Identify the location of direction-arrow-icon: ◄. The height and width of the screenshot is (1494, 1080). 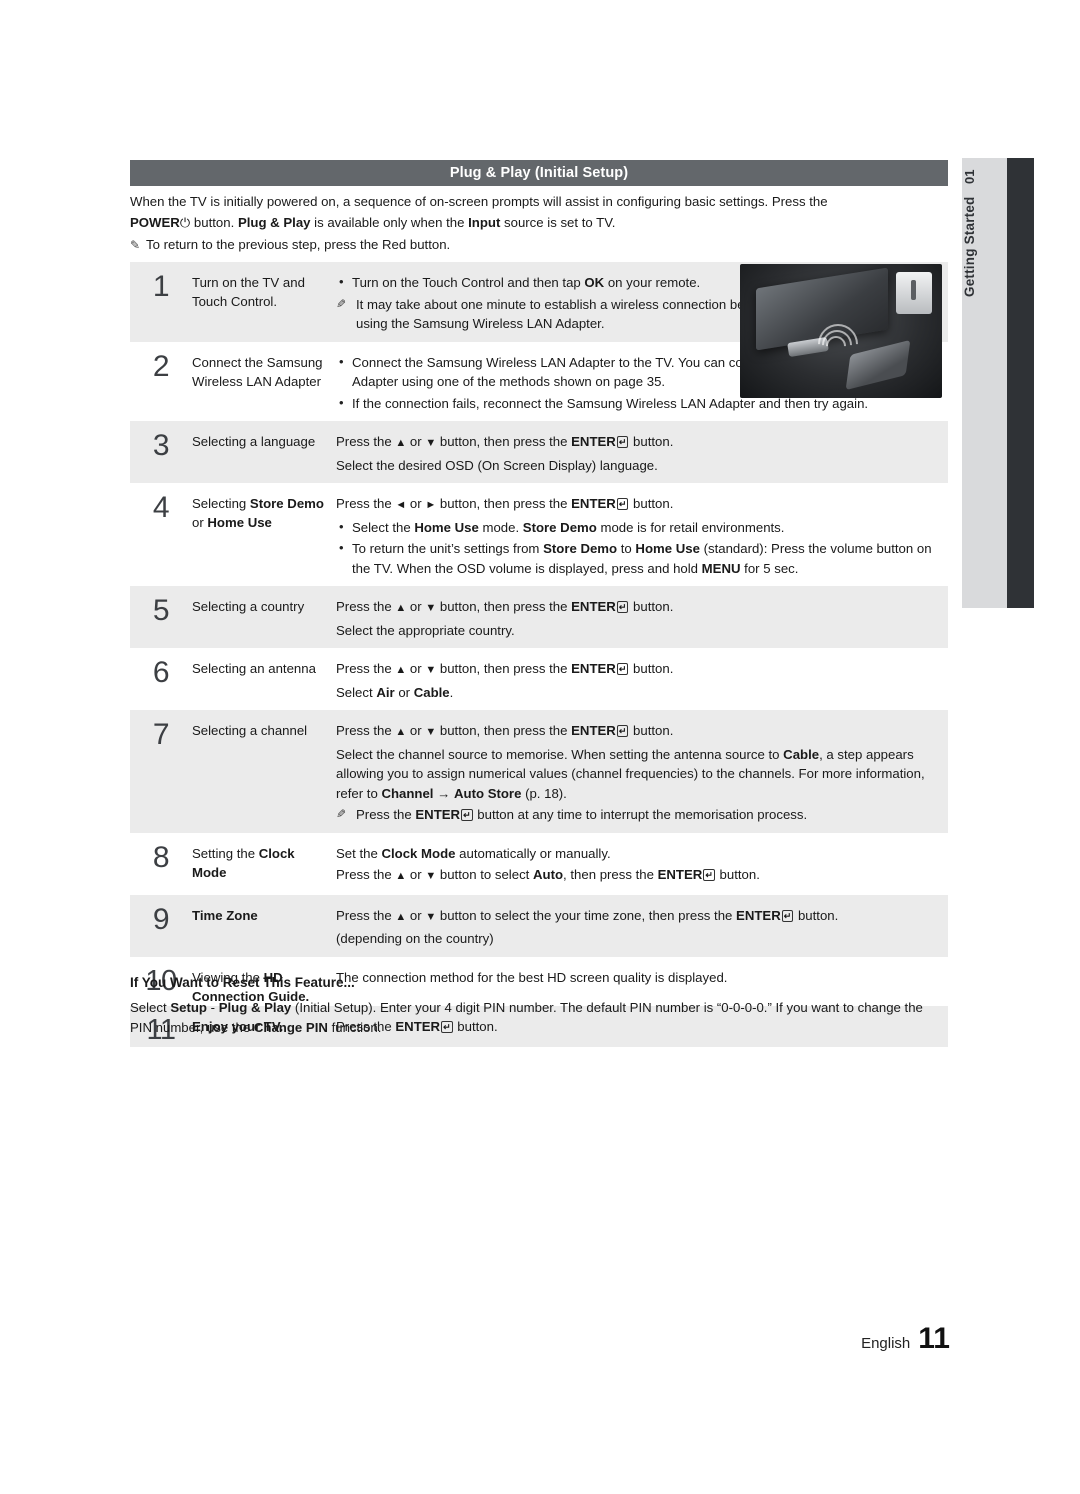
(401, 505).